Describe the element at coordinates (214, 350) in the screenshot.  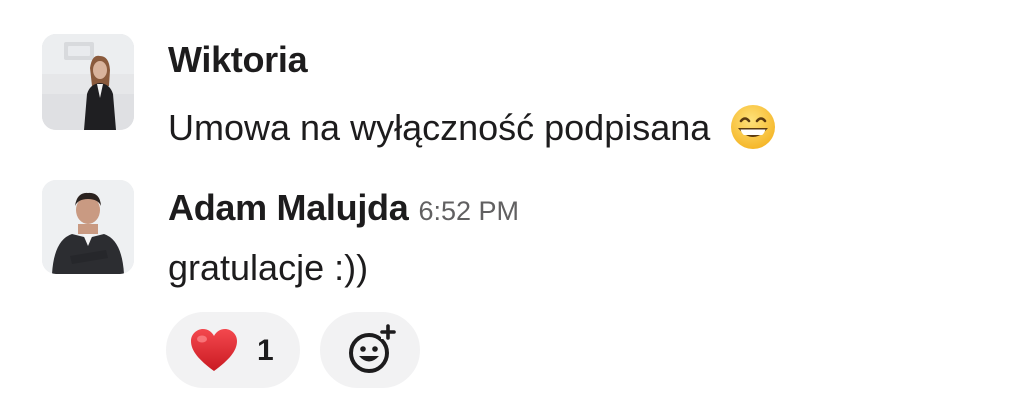
I see `red-heart-icon` at that location.